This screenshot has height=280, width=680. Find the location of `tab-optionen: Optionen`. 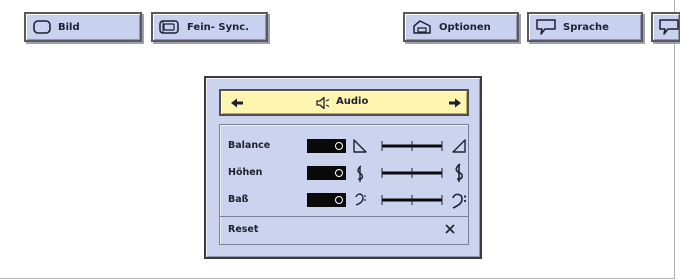

tab-optionen: Optionen is located at coordinates (461, 27).